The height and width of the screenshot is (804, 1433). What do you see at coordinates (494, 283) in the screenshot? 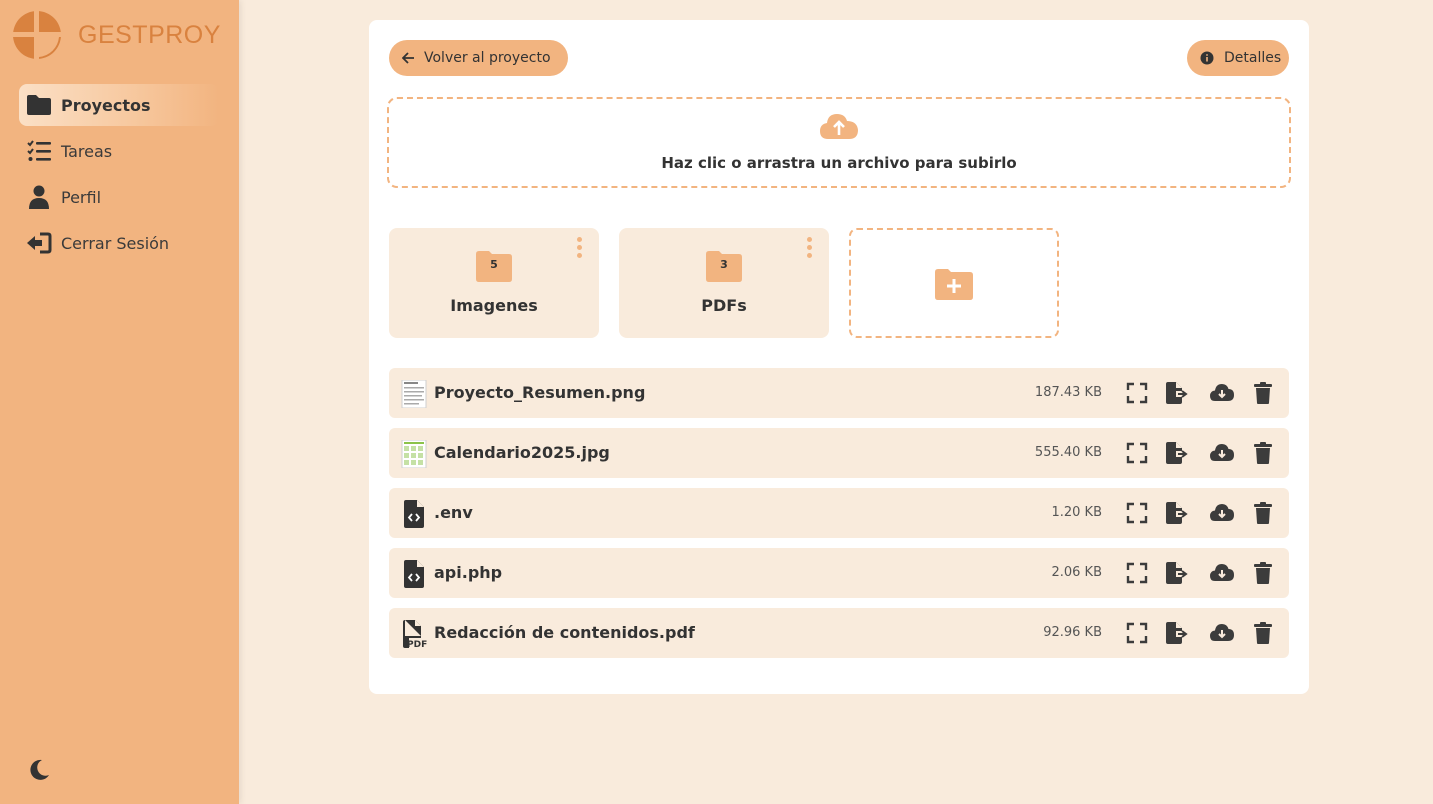
I see `folder-card: 5 Imagenes` at bounding box center [494, 283].